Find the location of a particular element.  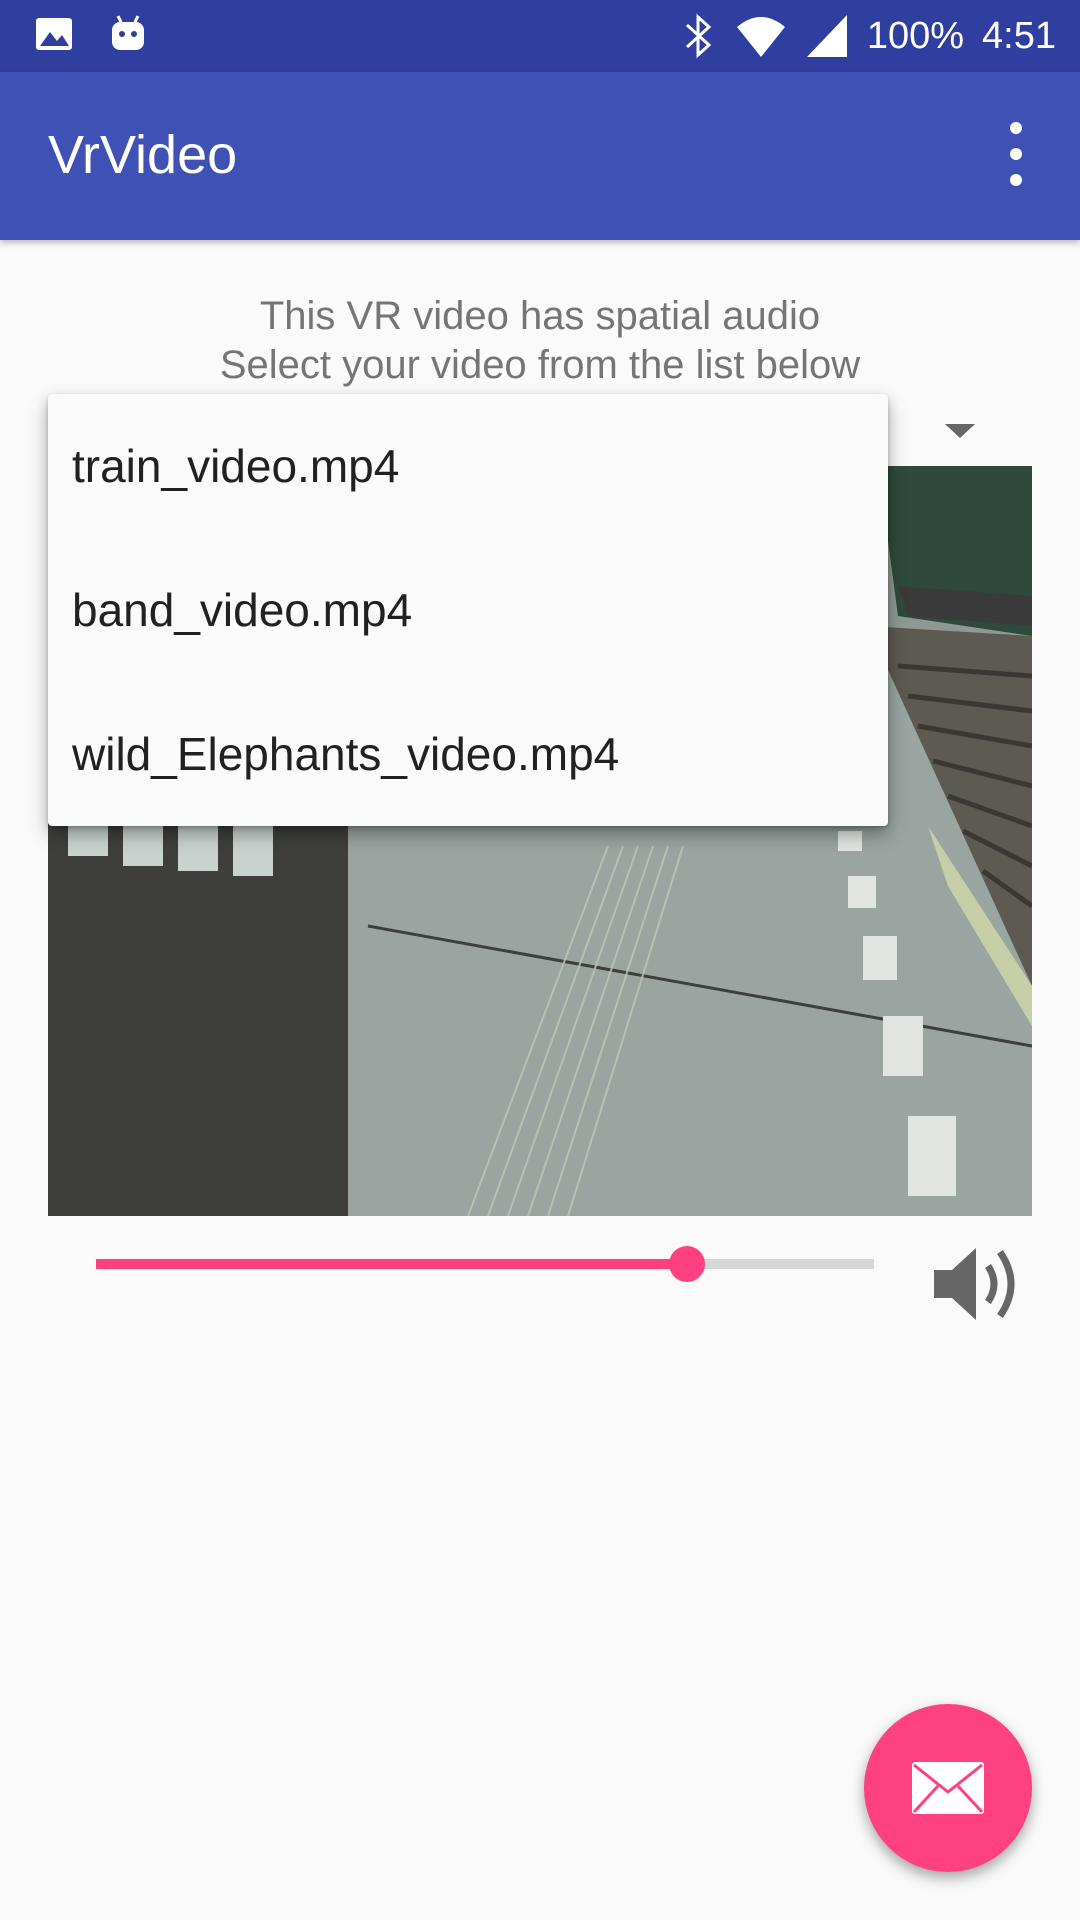

mail-fab-button is located at coordinates (948, 1788).